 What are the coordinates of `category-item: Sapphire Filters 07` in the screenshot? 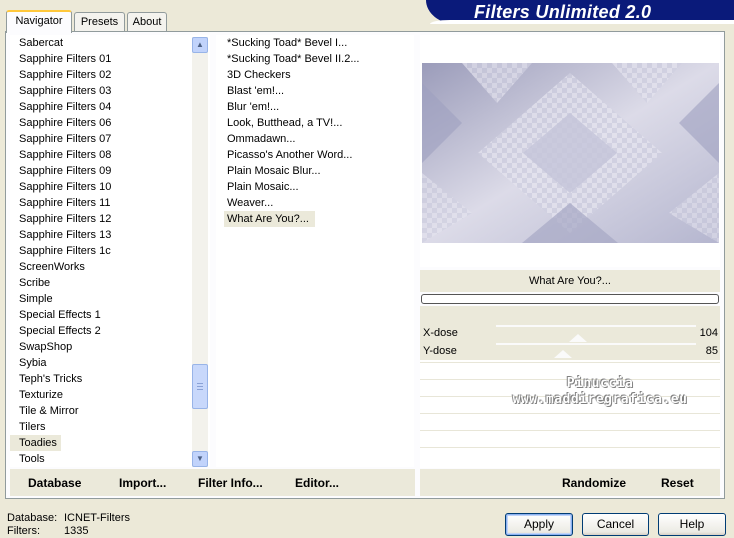 It's located at (110, 139).